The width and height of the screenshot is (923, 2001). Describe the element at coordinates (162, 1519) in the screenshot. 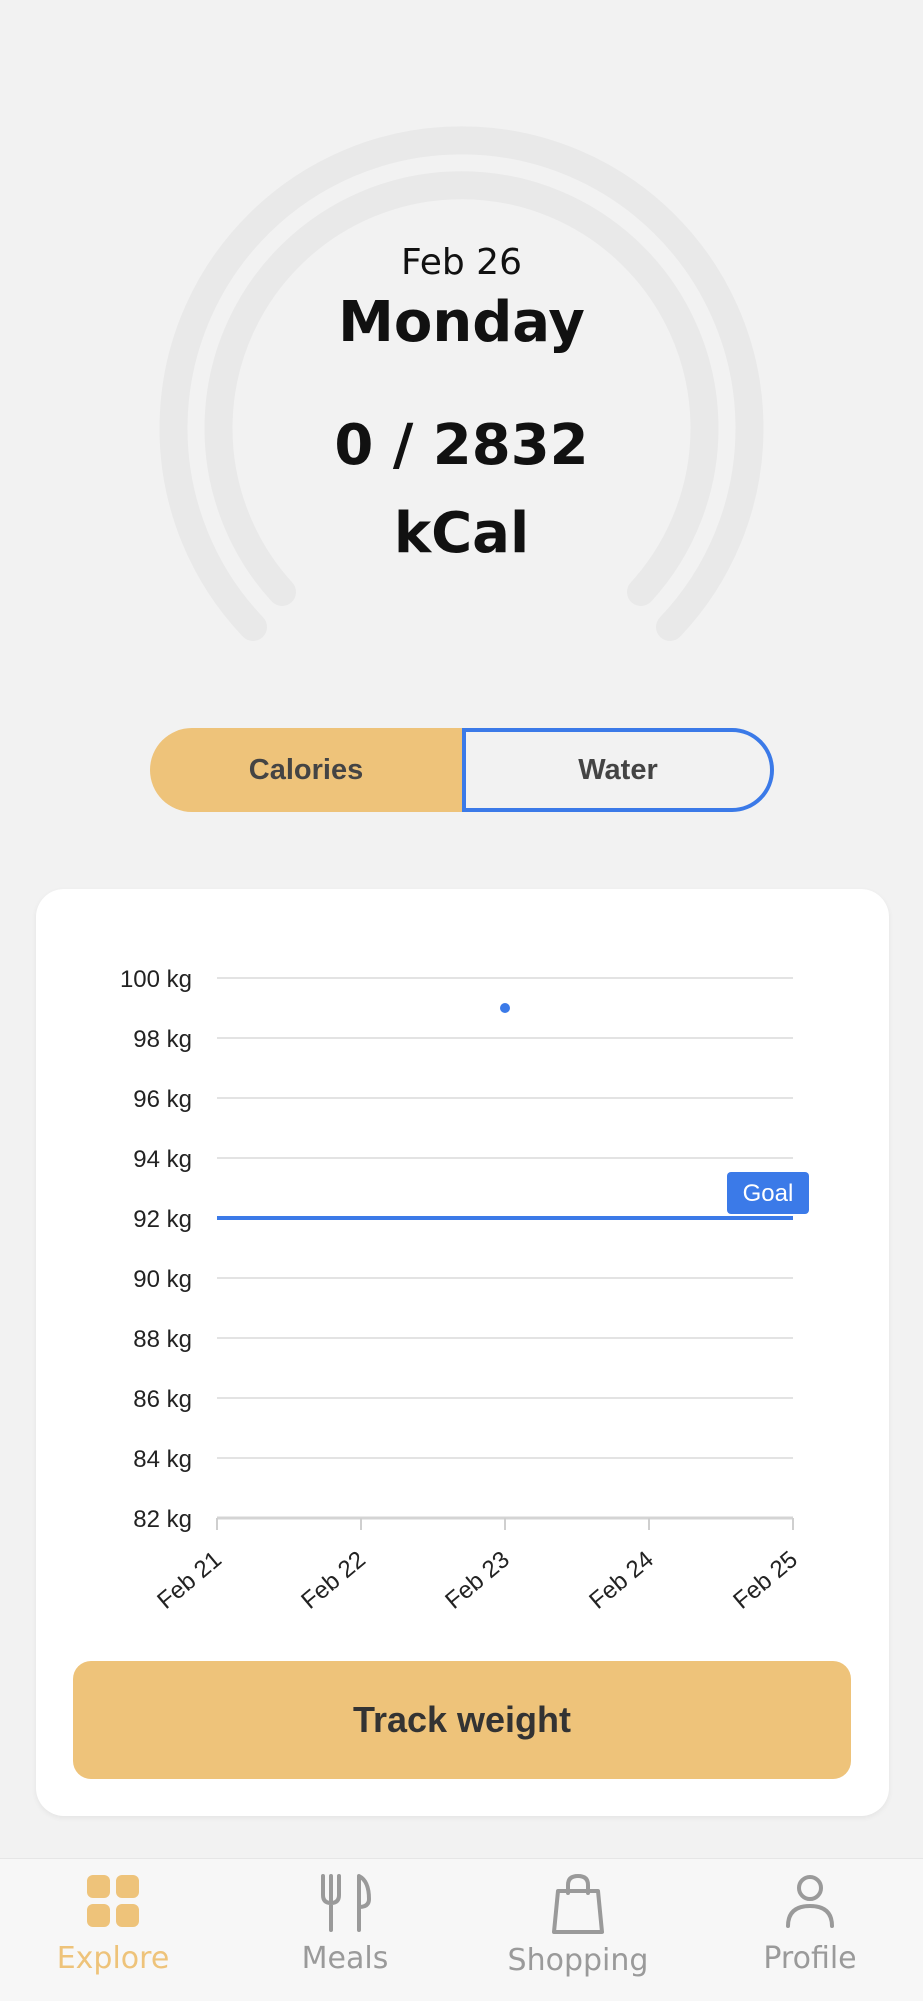

I see `y-tick-label: 82 kg` at that location.